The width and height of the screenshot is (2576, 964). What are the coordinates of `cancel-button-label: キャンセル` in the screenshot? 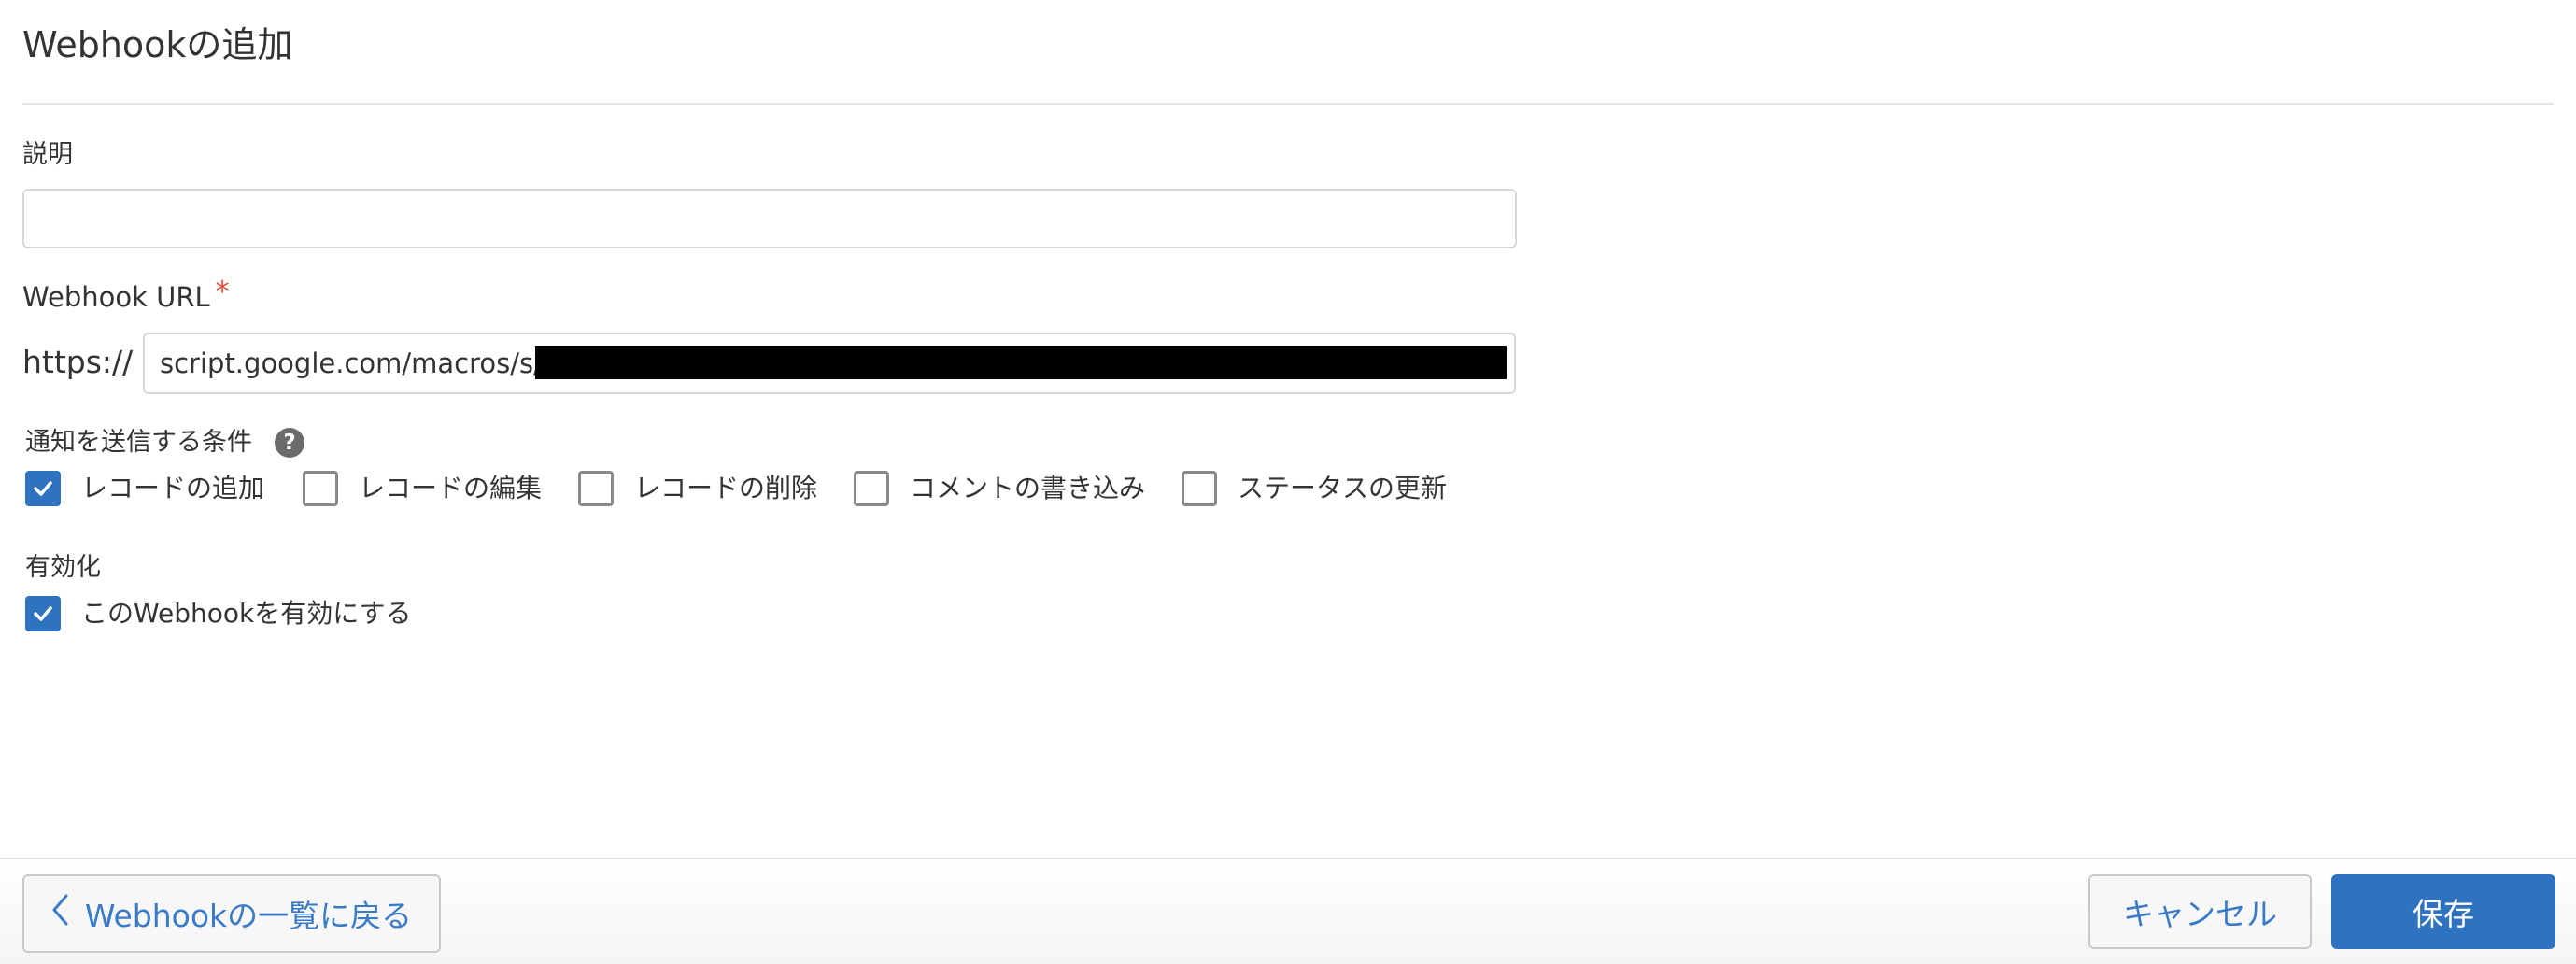 It's located at (2200, 914).